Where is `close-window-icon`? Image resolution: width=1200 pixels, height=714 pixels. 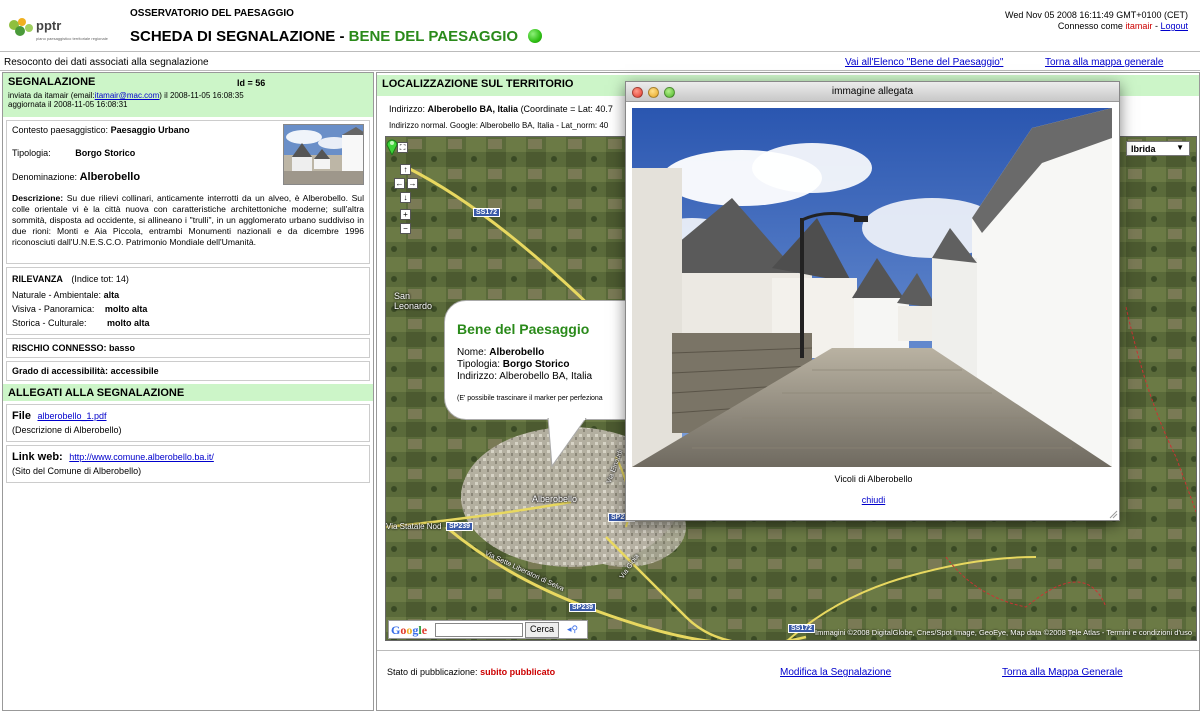 close-window-icon is located at coordinates (637, 92).